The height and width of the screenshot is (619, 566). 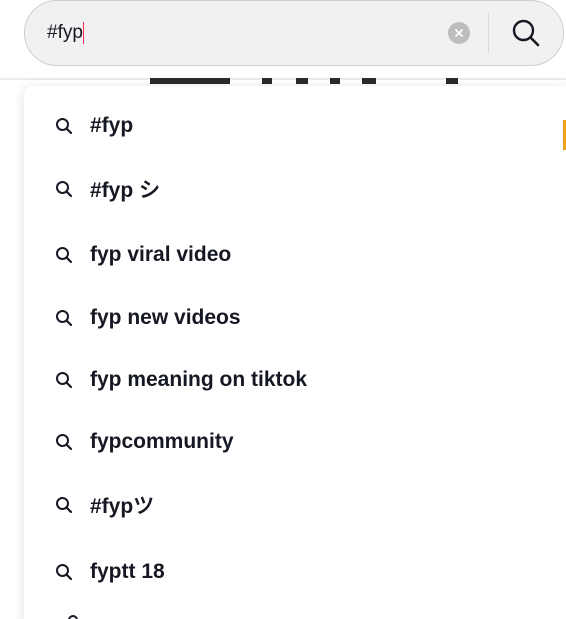 I want to click on suggestion-label: #fypツ, so click(x=122, y=506).